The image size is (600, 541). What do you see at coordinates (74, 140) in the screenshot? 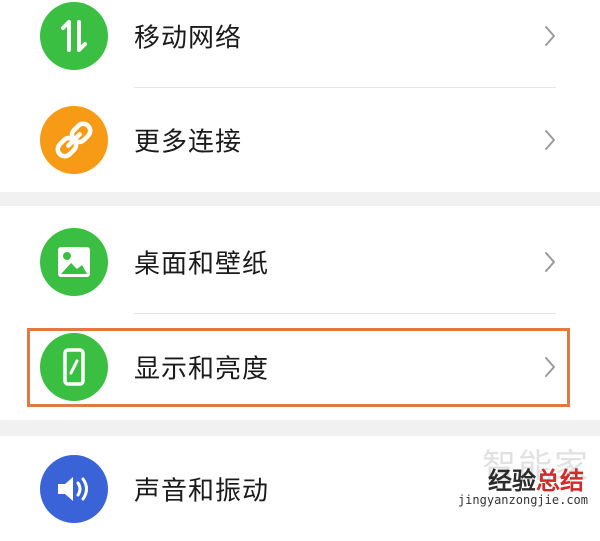
I see `link-icon` at bounding box center [74, 140].